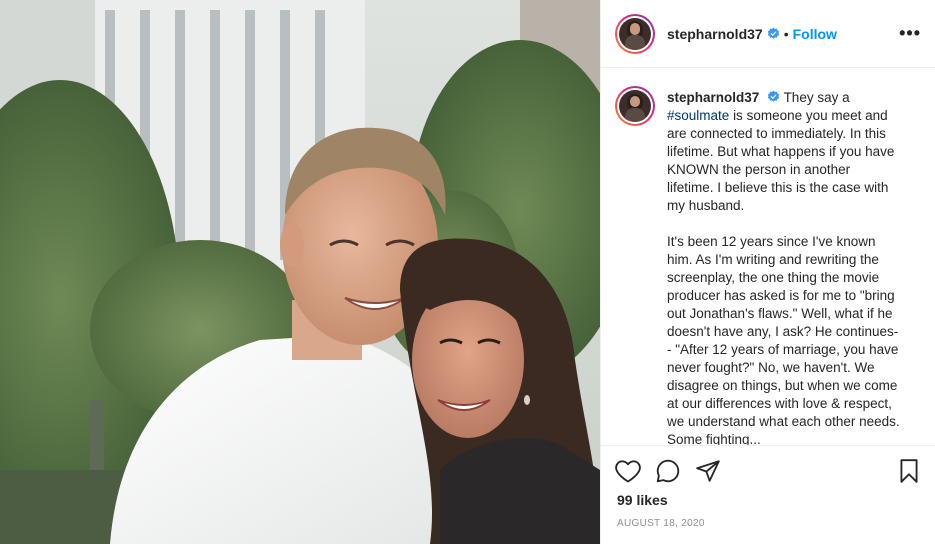 Image resolution: width=935 pixels, height=544 pixels. I want to click on paper-plane-icon, so click(708, 471).